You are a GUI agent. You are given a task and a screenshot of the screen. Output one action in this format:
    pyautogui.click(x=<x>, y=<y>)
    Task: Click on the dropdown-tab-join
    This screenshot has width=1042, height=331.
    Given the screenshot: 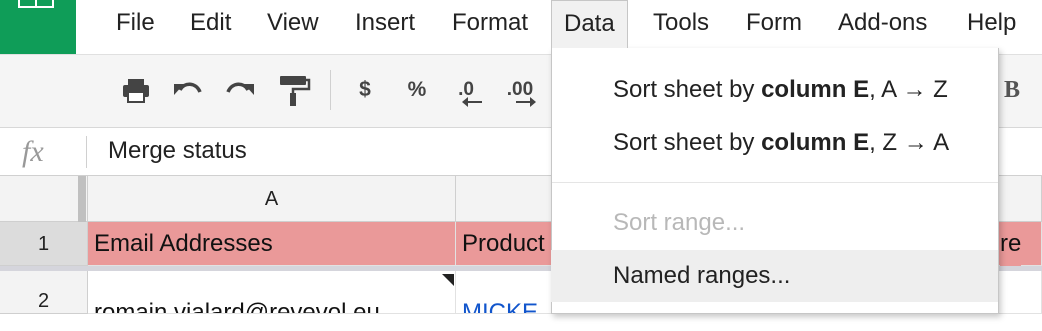 What is the action you would take?
    pyautogui.click(x=594, y=50)
    